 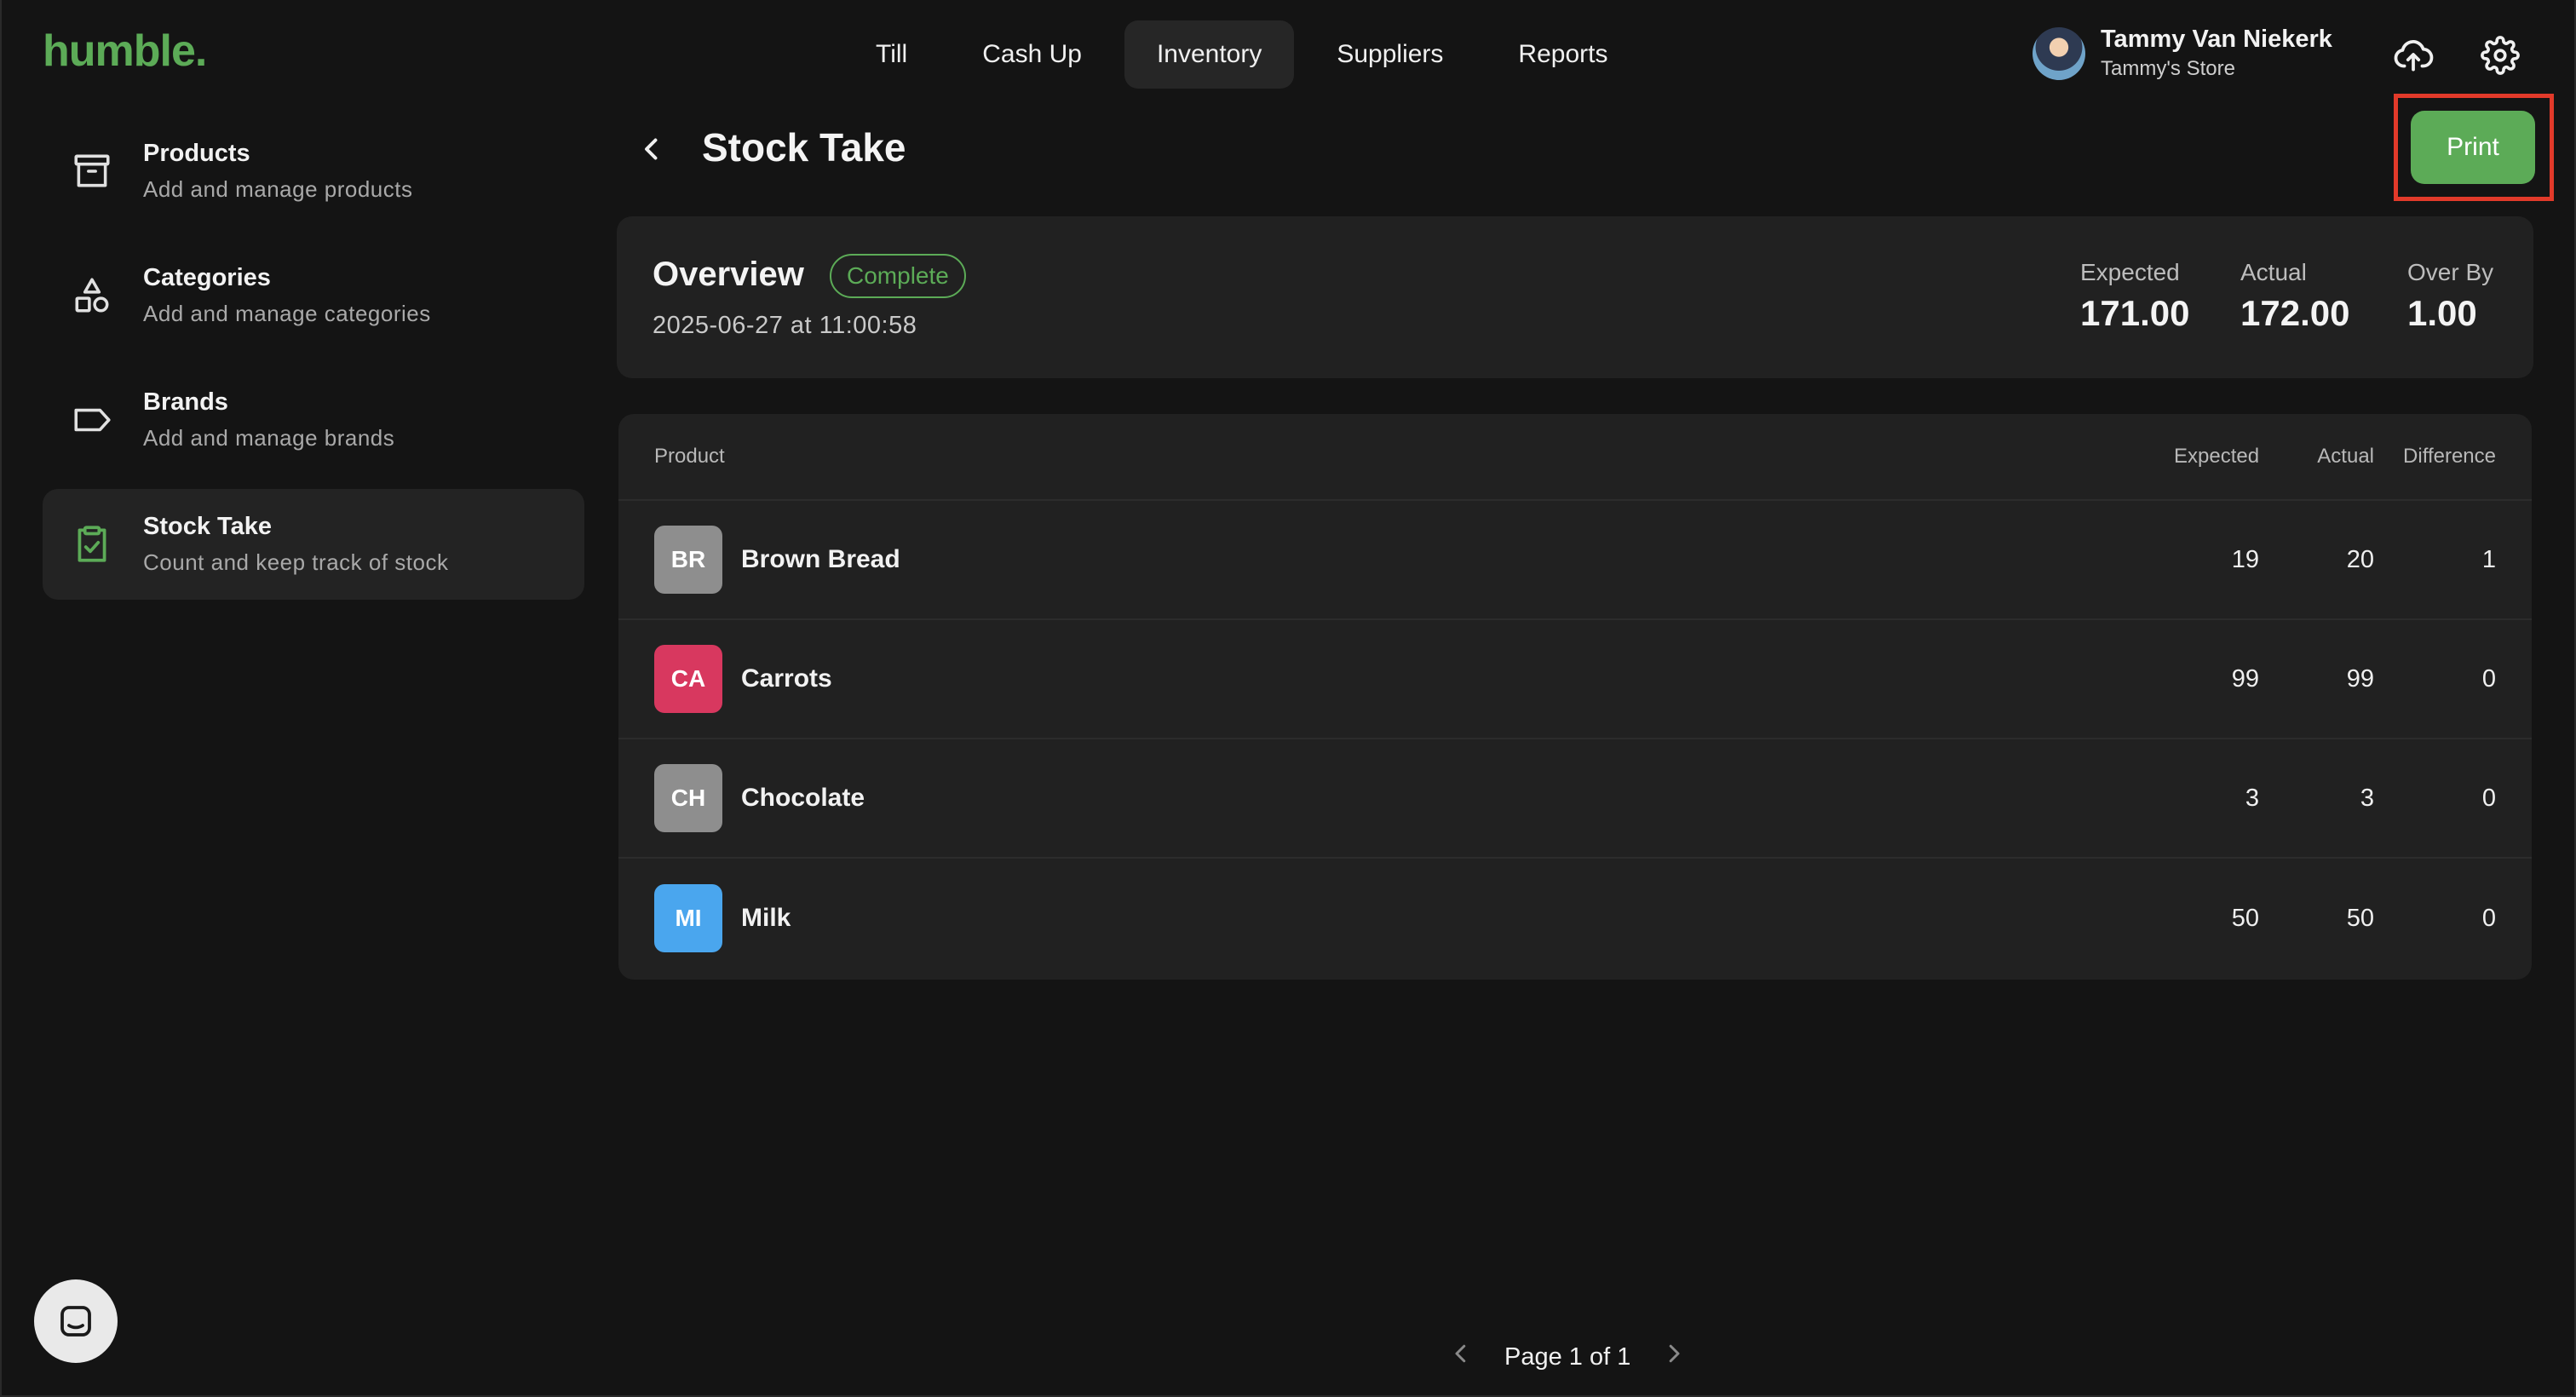 What do you see at coordinates (2274, 272) in the screenshot?
I see `stat-label: Actual` at bounding box center [2274, 272].